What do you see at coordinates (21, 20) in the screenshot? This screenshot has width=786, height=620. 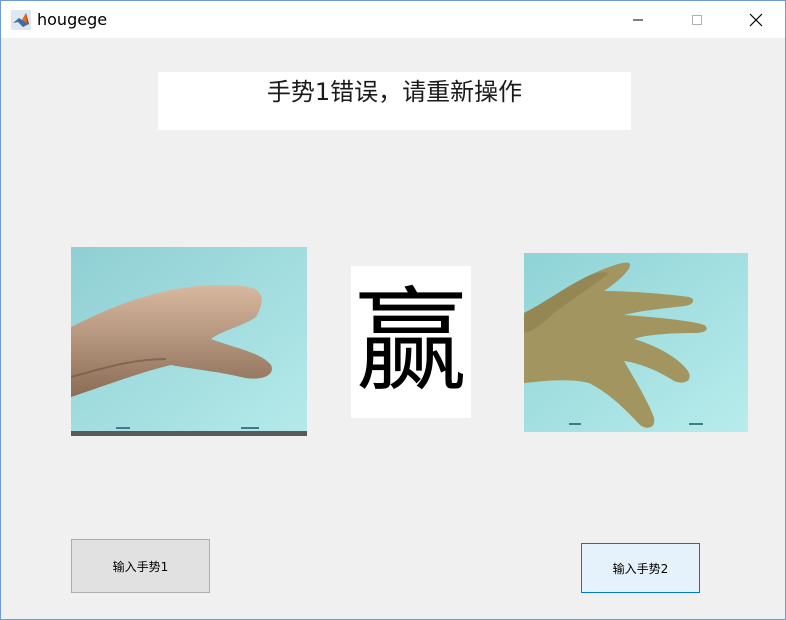 I see `matlab-logo-icon` at bounding box center [21, 20].